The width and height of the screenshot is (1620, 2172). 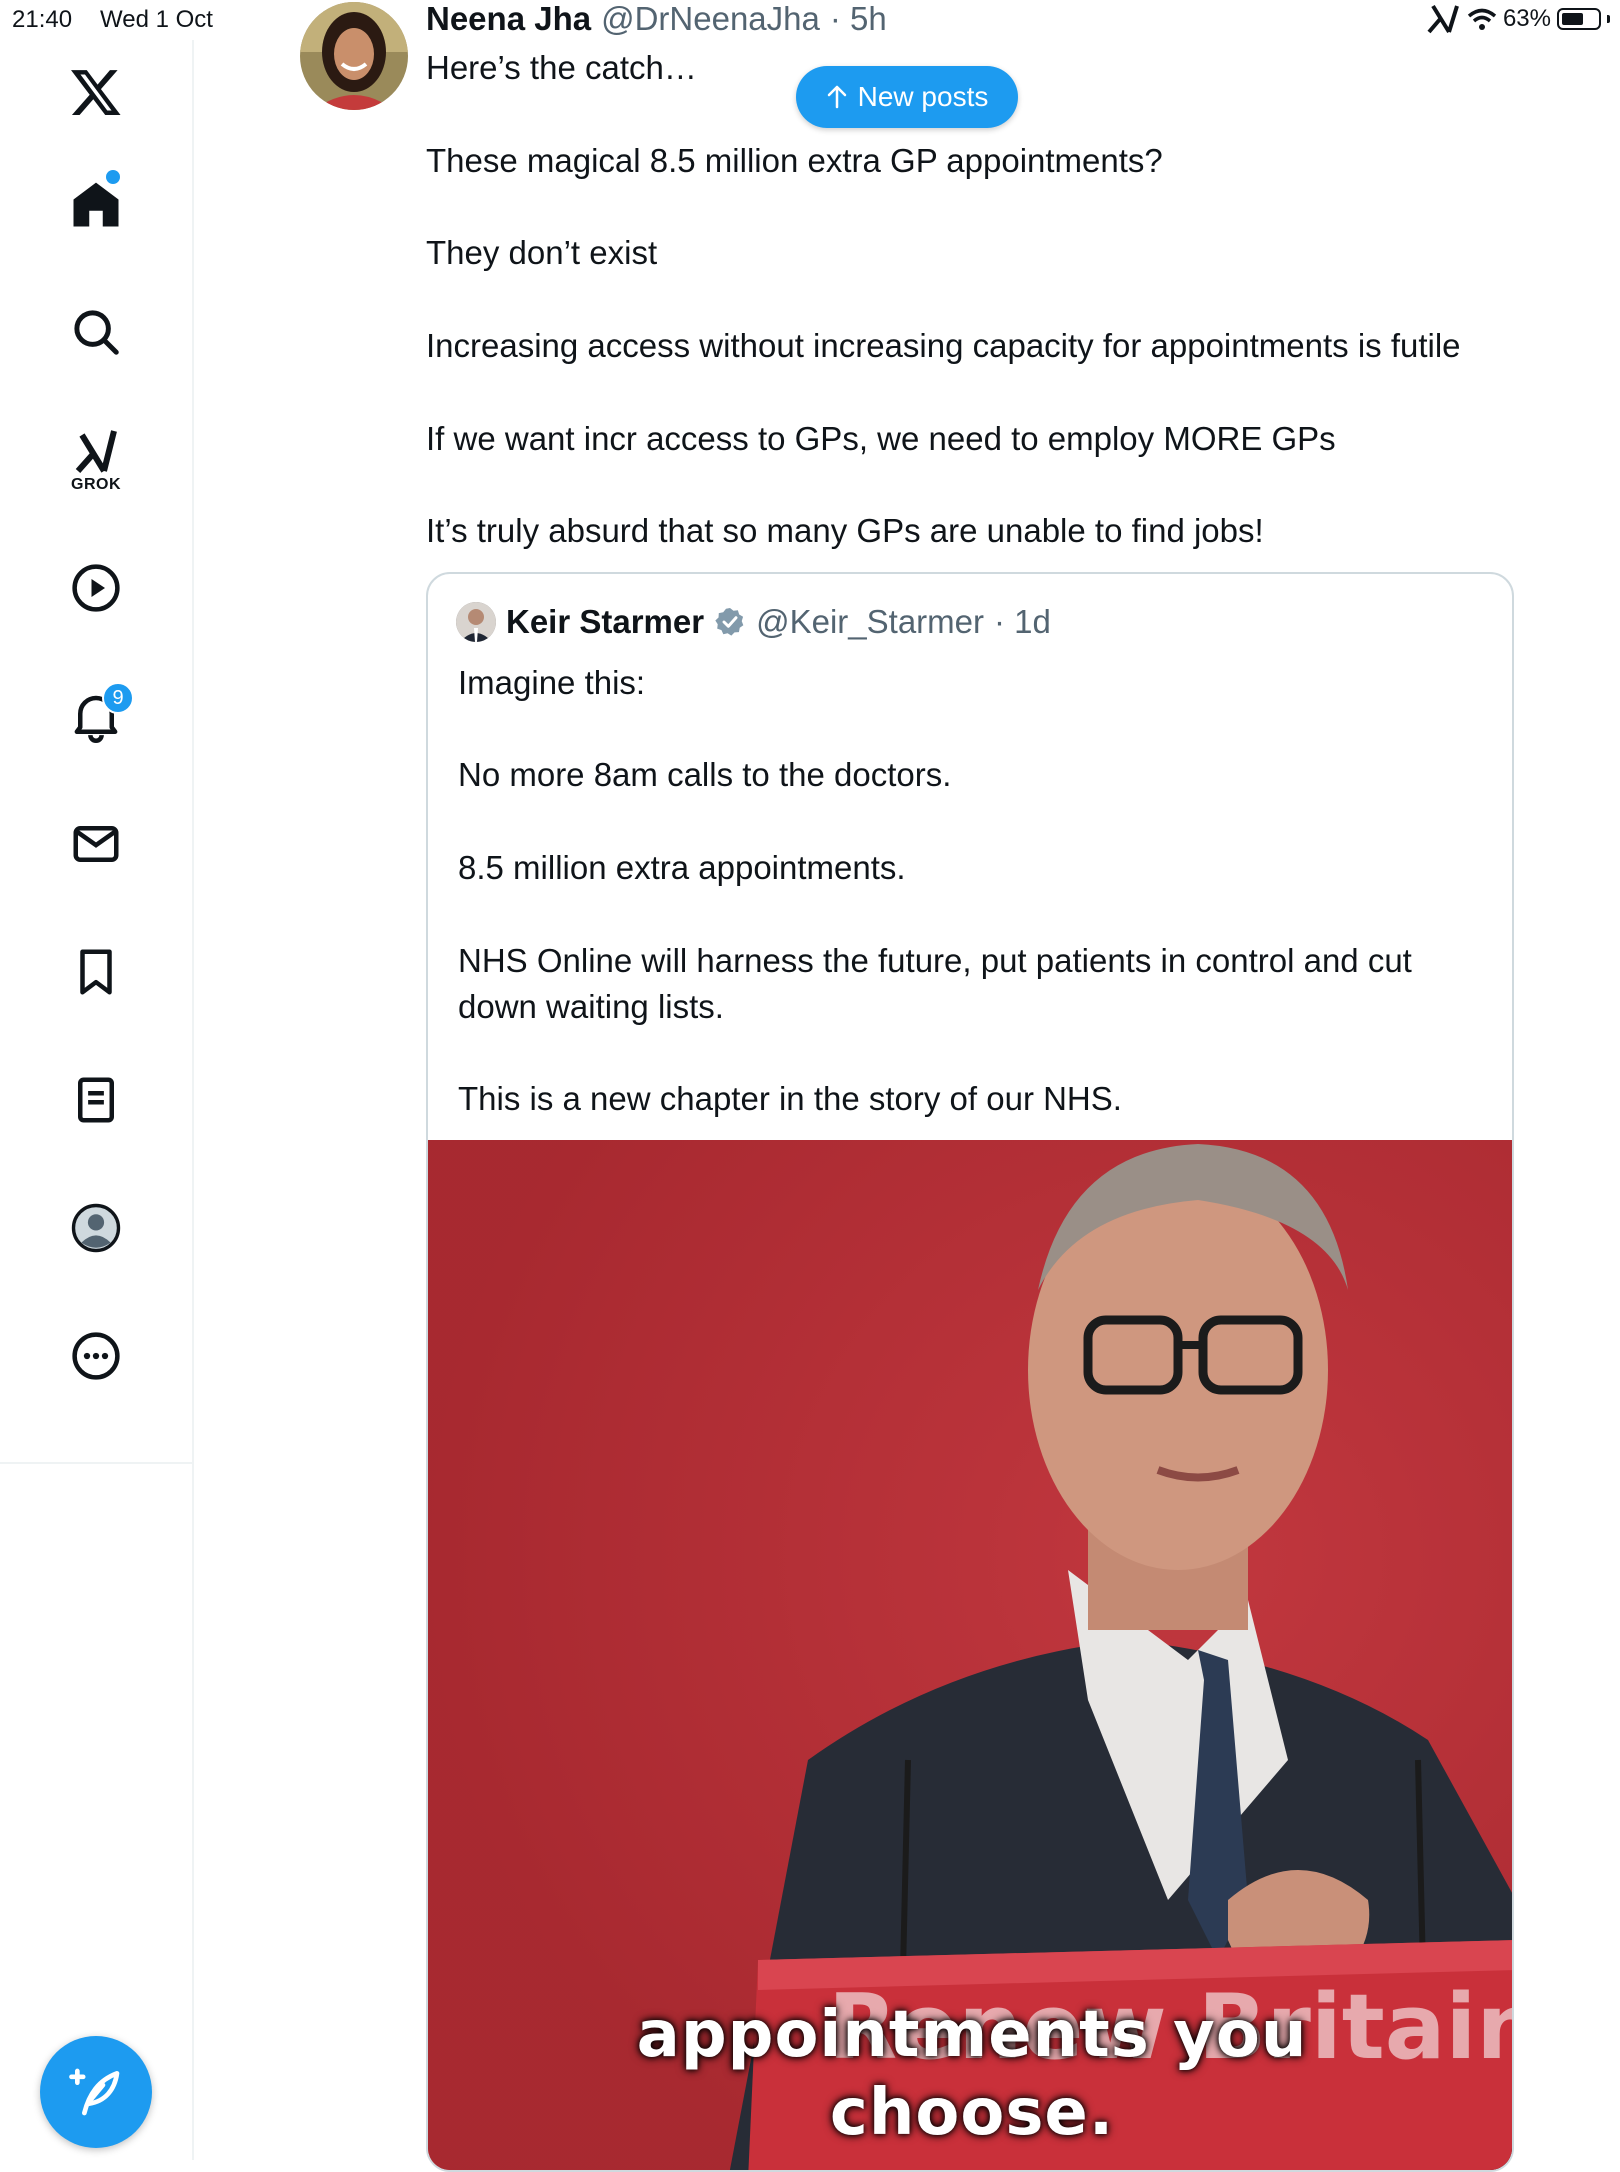 I want to click on x-logo-icon-glyph, so click(x=96, y=92).